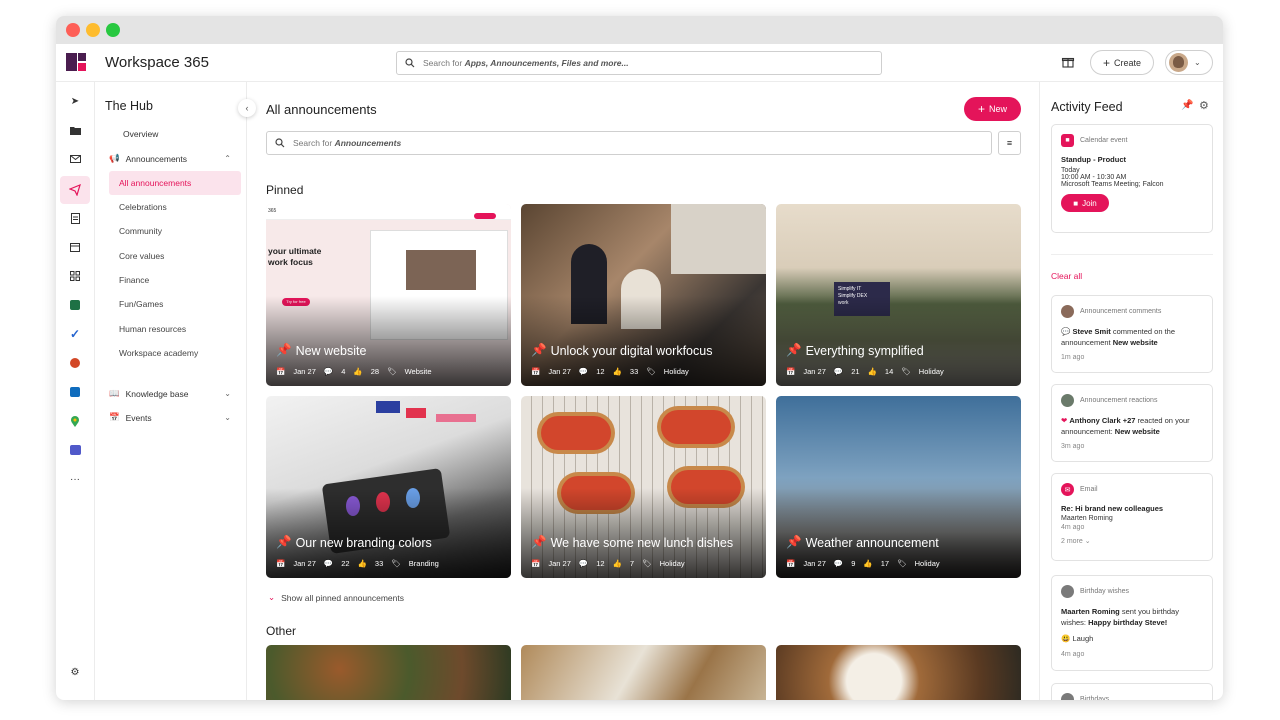 This screenshot has height=720, width=1280. I want to click on new-announcement-button: + New, so click(992, 109).